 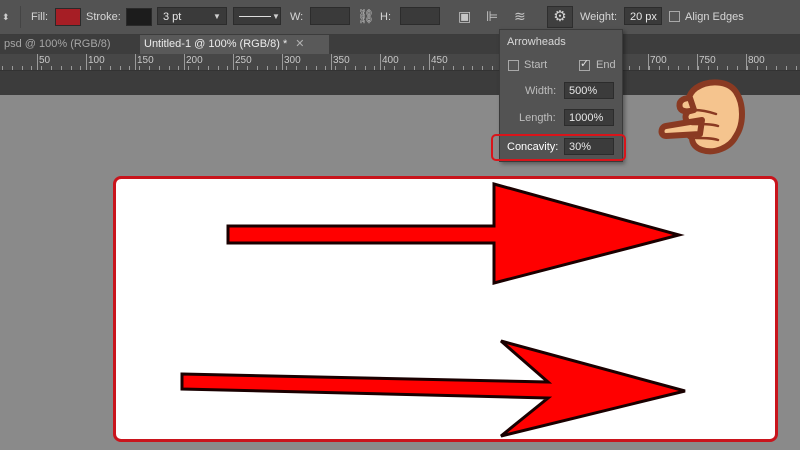 What do you see at coordinates (172, 17) in the screenshot?
I see `stroke-width-value: 3 pt` at bounding box center [172, 17].